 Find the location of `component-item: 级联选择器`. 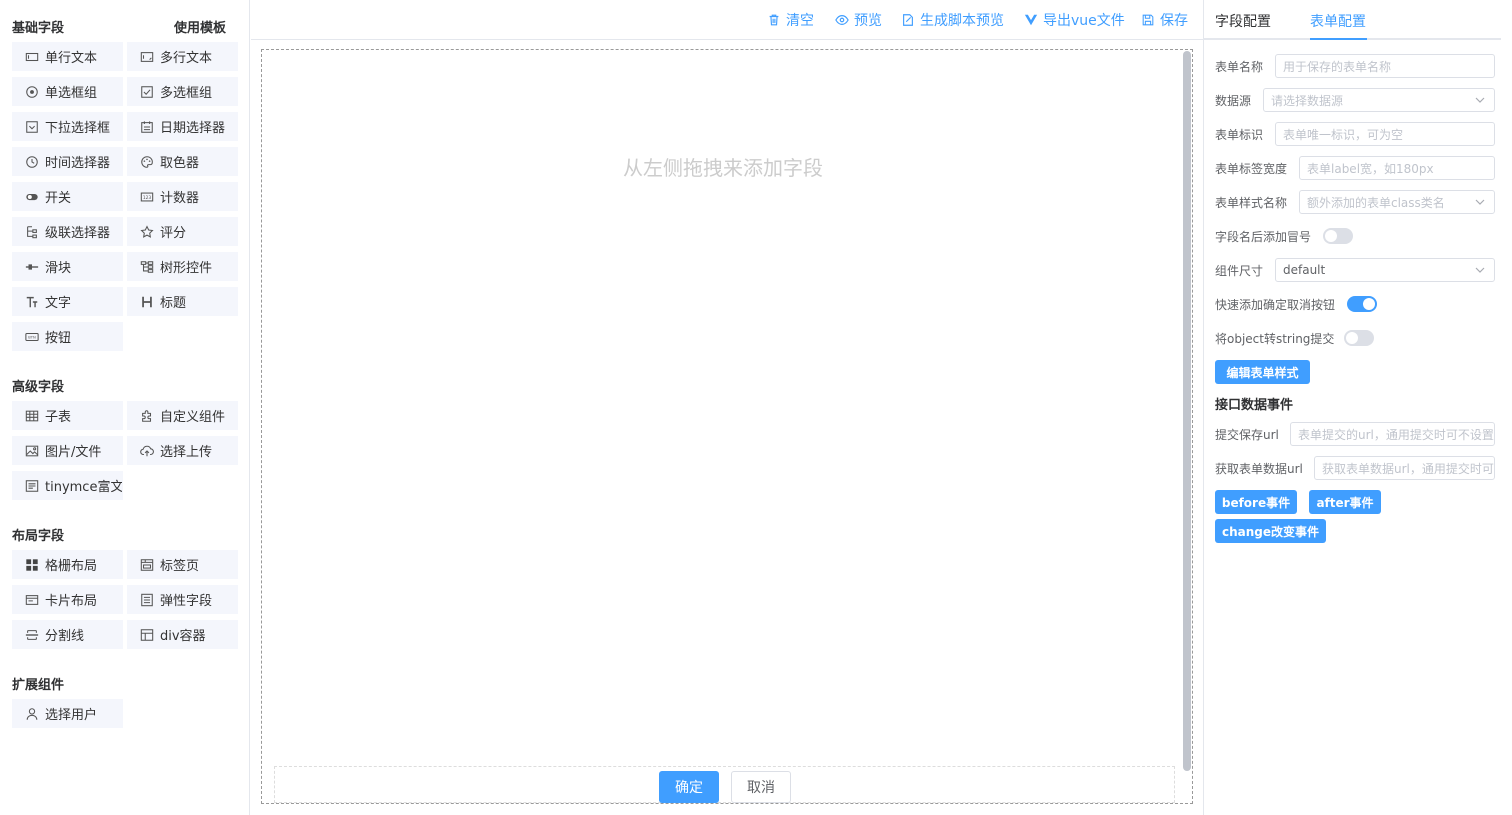

component-item: 级联选择器 is located at coordinates (67, 231).